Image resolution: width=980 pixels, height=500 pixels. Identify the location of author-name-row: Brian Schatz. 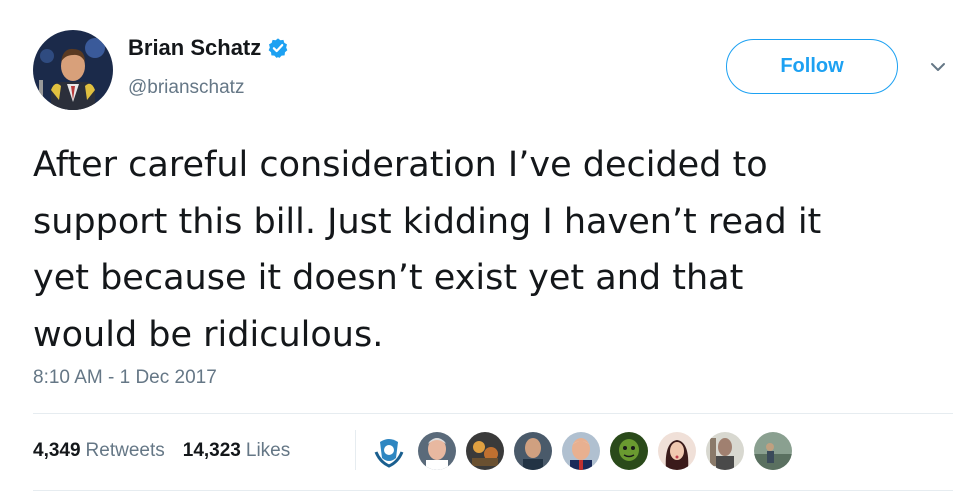
(208, 48).